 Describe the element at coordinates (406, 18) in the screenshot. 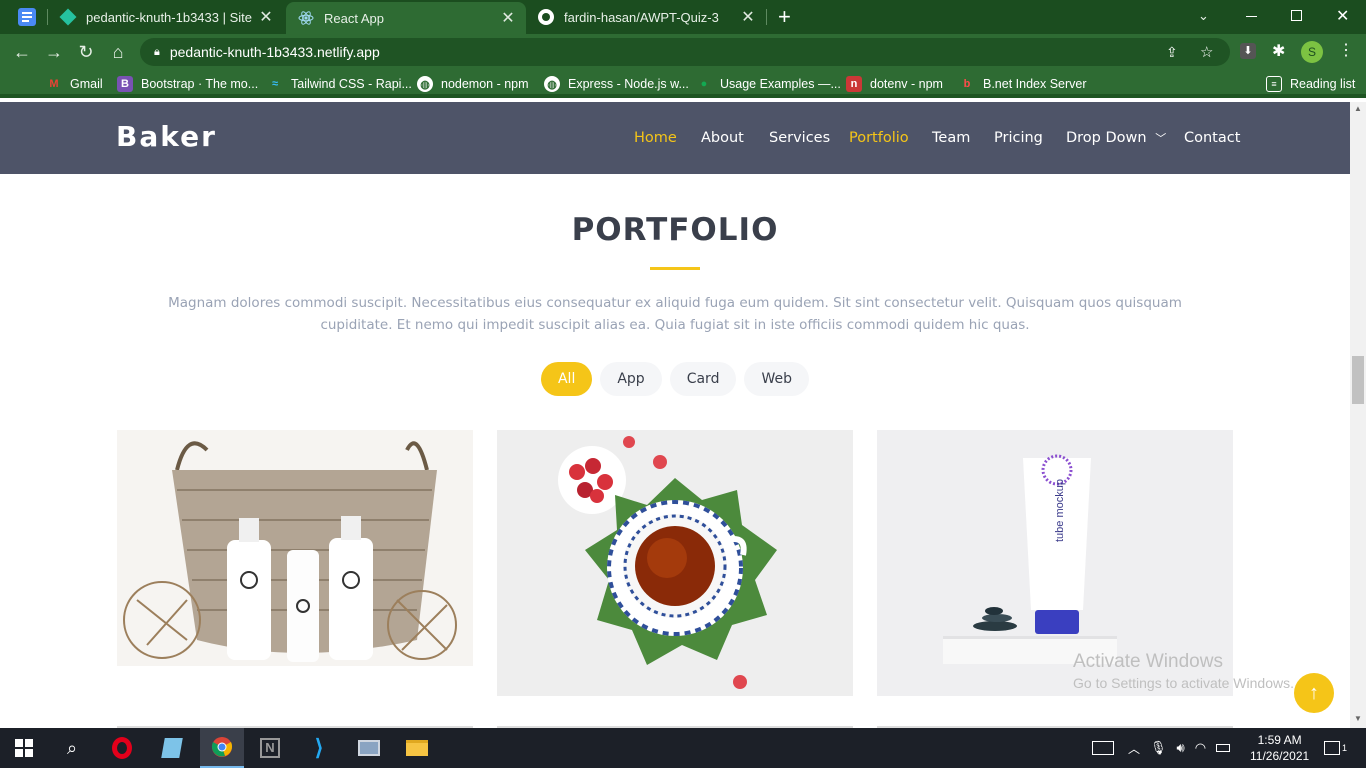

I see `tab-react-app: React App ✕` at that location.